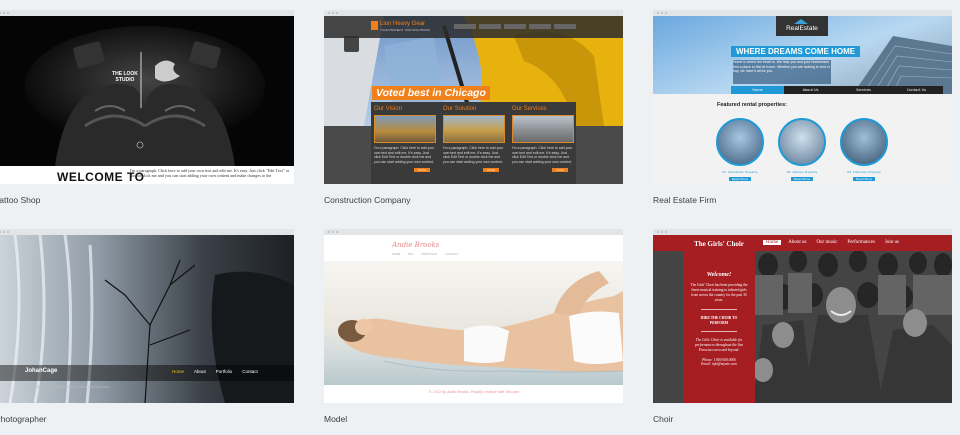  I want to click on nav-services: Services, so click(863, 90).